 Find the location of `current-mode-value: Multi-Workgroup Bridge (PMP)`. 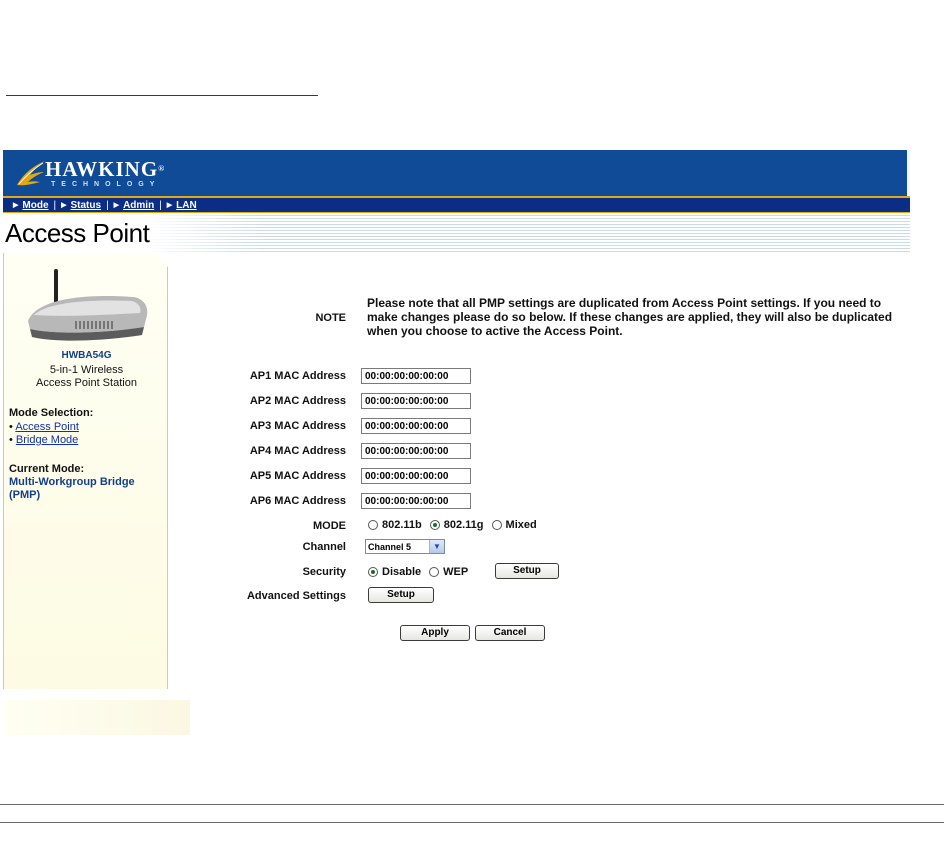

current-mode-value: Multi-Workgroup Bridge (PMP) is located at coordinates (72, 488).